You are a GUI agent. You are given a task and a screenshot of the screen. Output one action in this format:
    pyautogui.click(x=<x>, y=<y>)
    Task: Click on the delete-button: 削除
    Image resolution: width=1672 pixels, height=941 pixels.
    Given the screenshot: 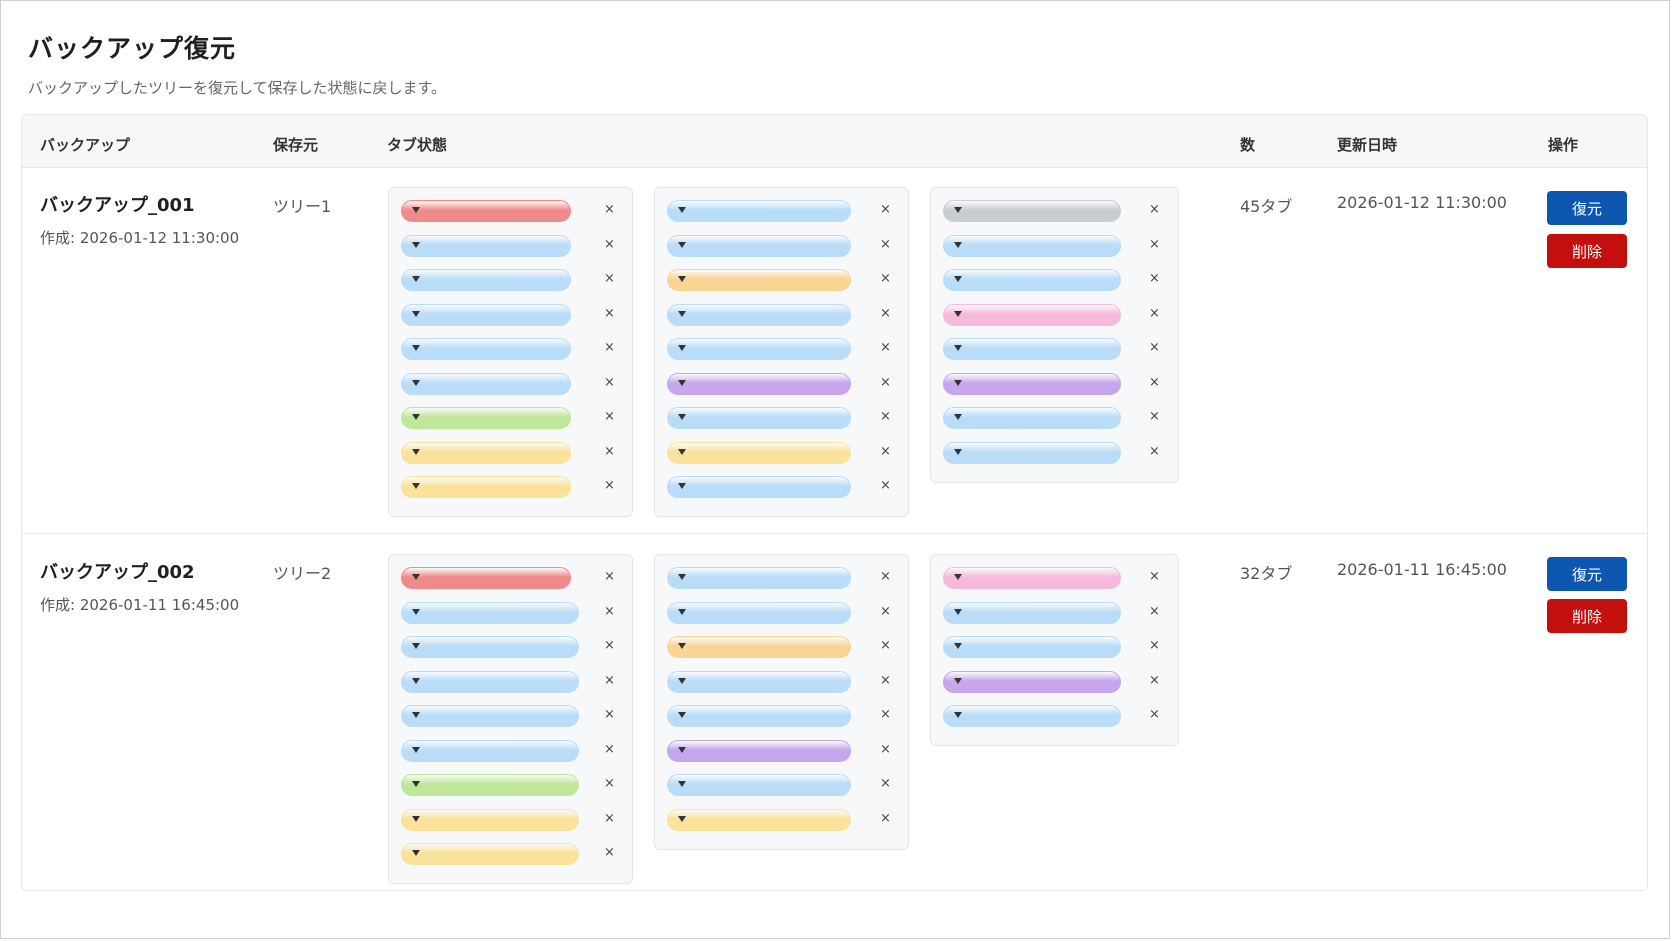 What is the action you would take?
    pyautogui.click(x=1587, y=251)
    